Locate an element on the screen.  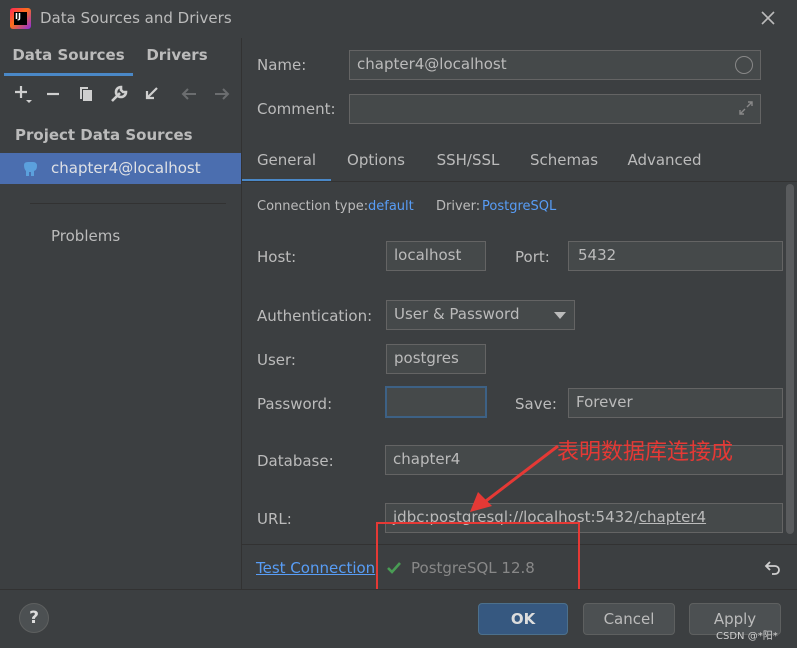
tab-ssh-ssl: SSH/SSL is located at coordinates (468, 162).